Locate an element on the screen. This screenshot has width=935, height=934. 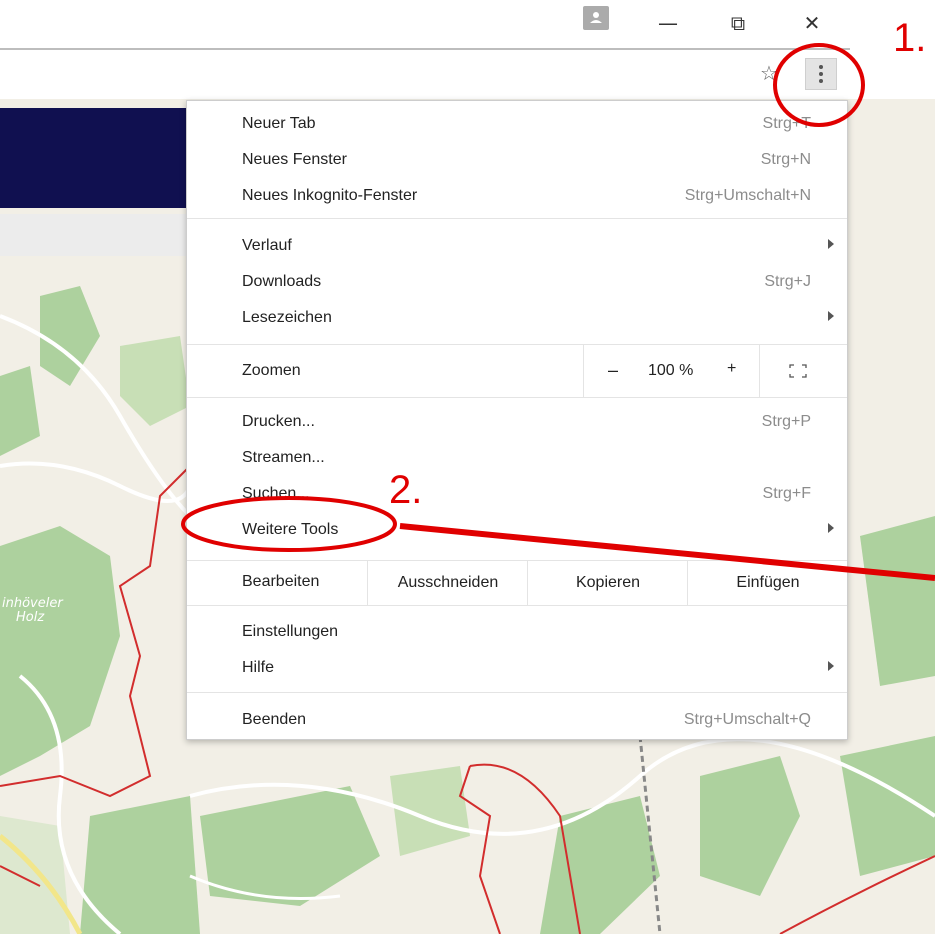
menu-item-settings: Einstellungen is located at coordinates (517, 633).